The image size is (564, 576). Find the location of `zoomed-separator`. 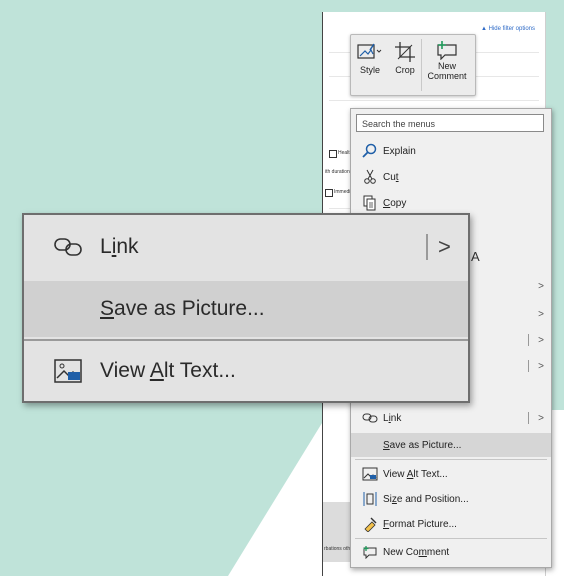

zoomed-separator is located at coordinates (246, 340).